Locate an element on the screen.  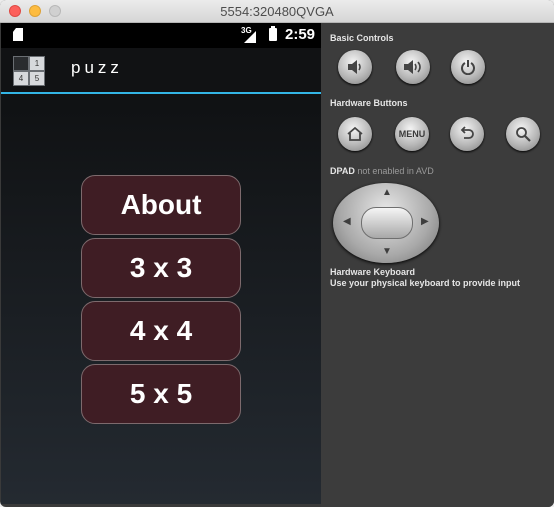
menu-button-label: MENU is located at coordinates (412, 134).